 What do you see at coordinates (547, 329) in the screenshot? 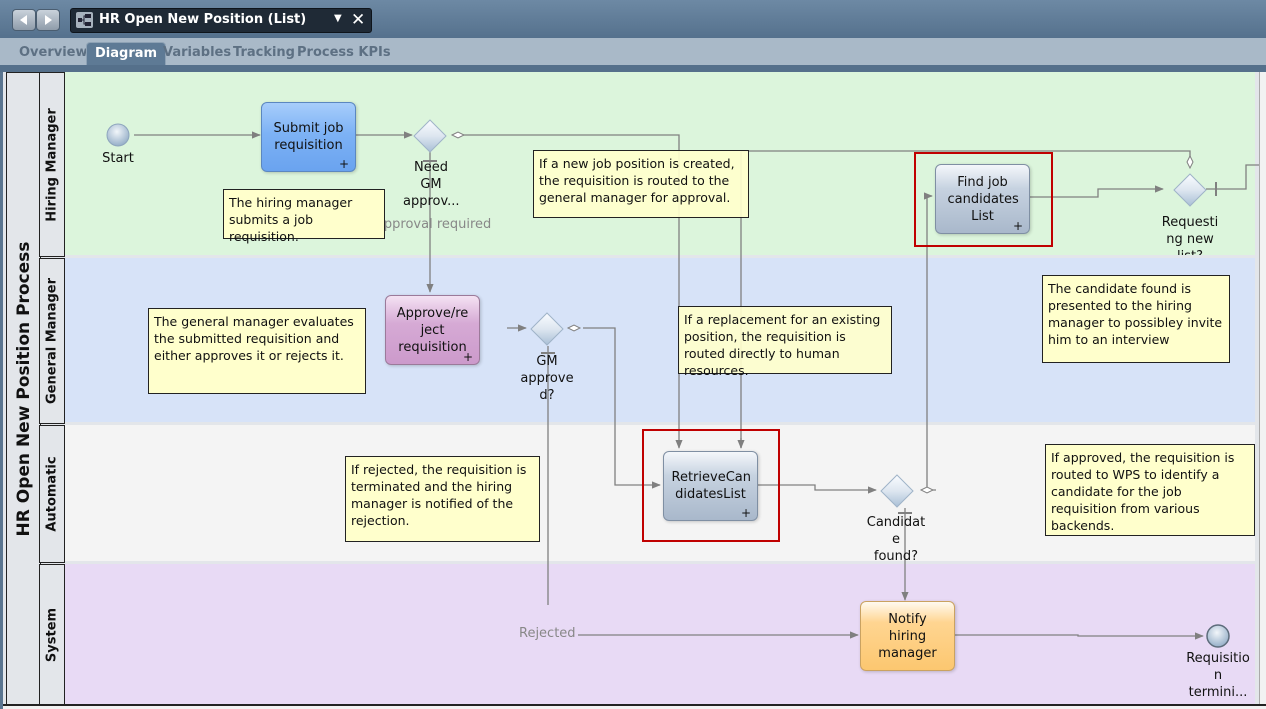
I see `gateway-gm-approved` at bounding box center [547, 329].